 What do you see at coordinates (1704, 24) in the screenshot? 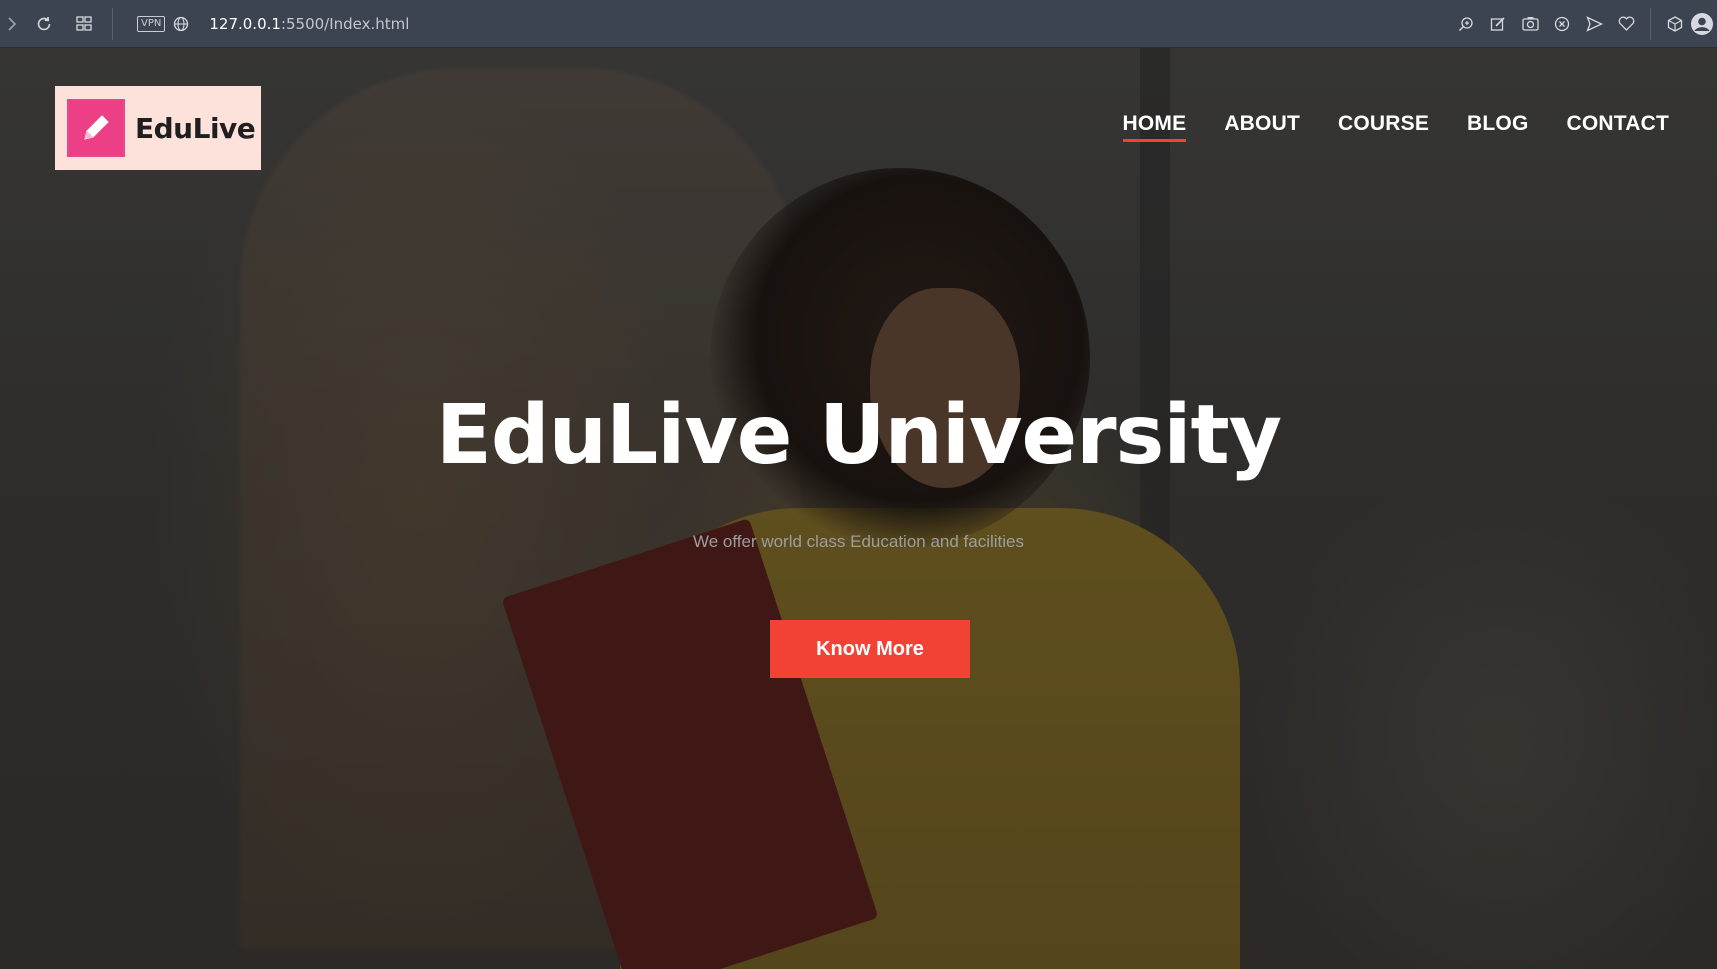
I see `profile-icon` at bounding box center [1704, 24].